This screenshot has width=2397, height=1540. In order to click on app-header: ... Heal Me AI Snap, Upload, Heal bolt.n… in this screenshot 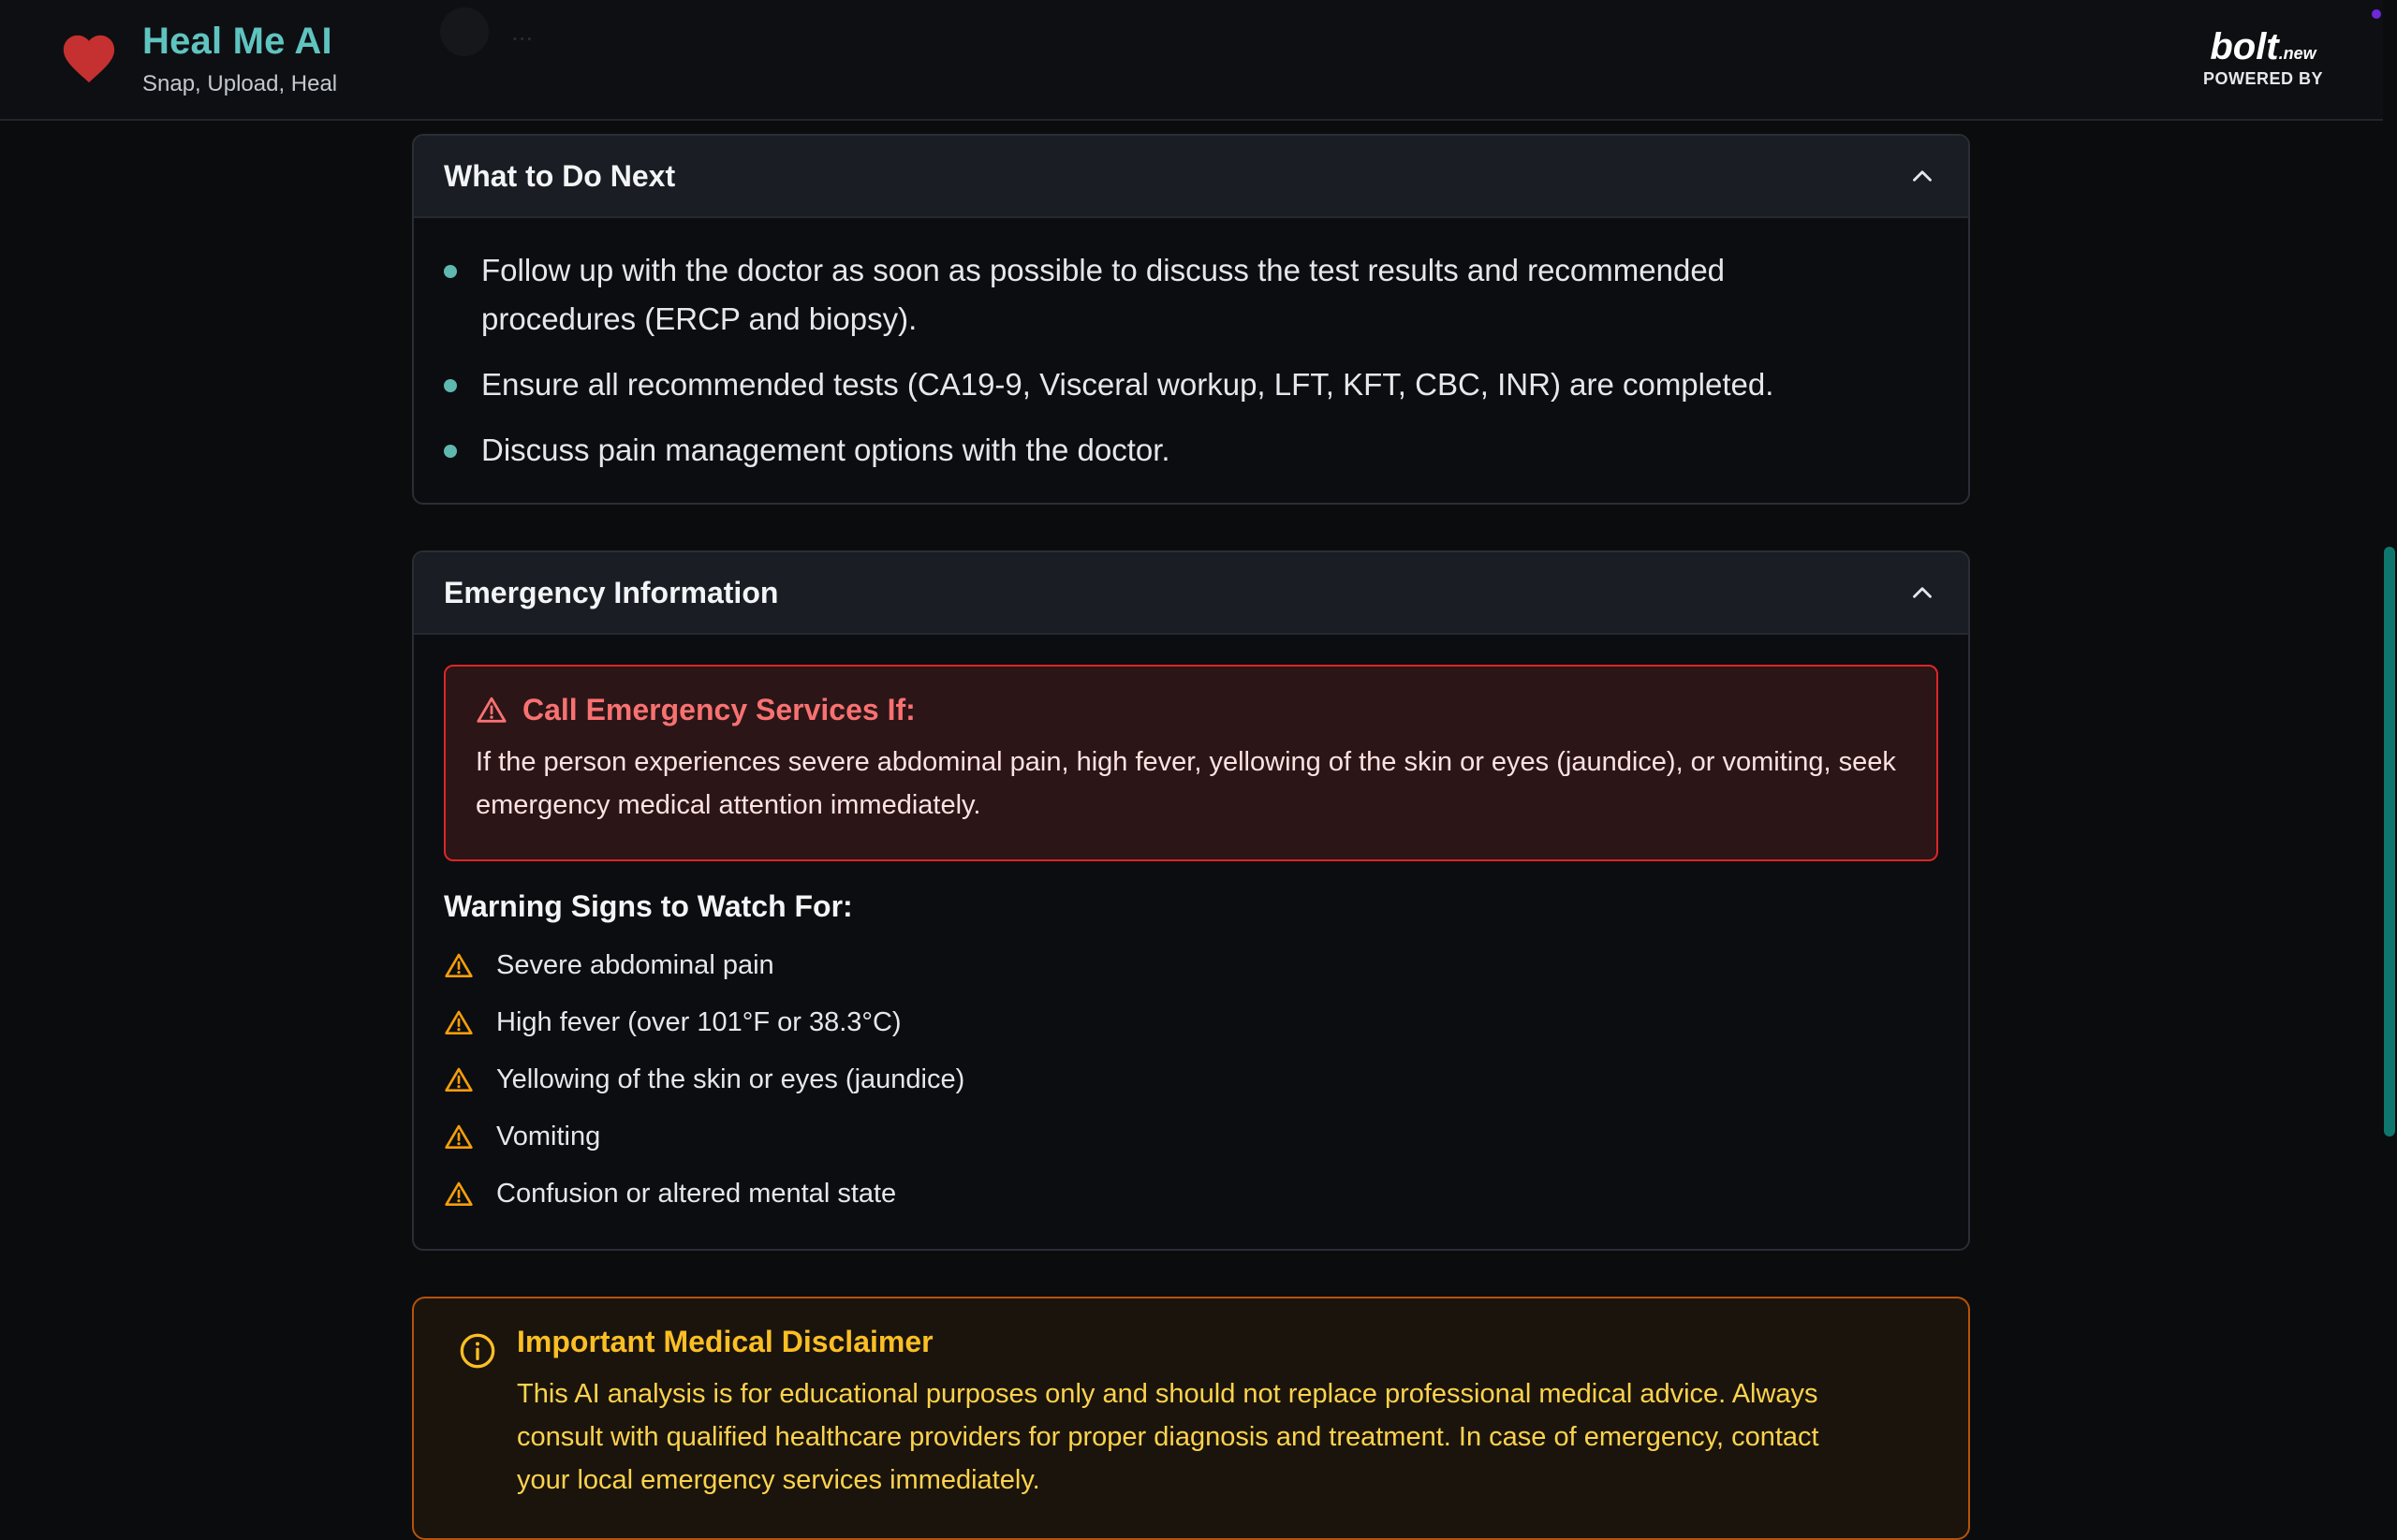, I will do `click(1191, 60)`.